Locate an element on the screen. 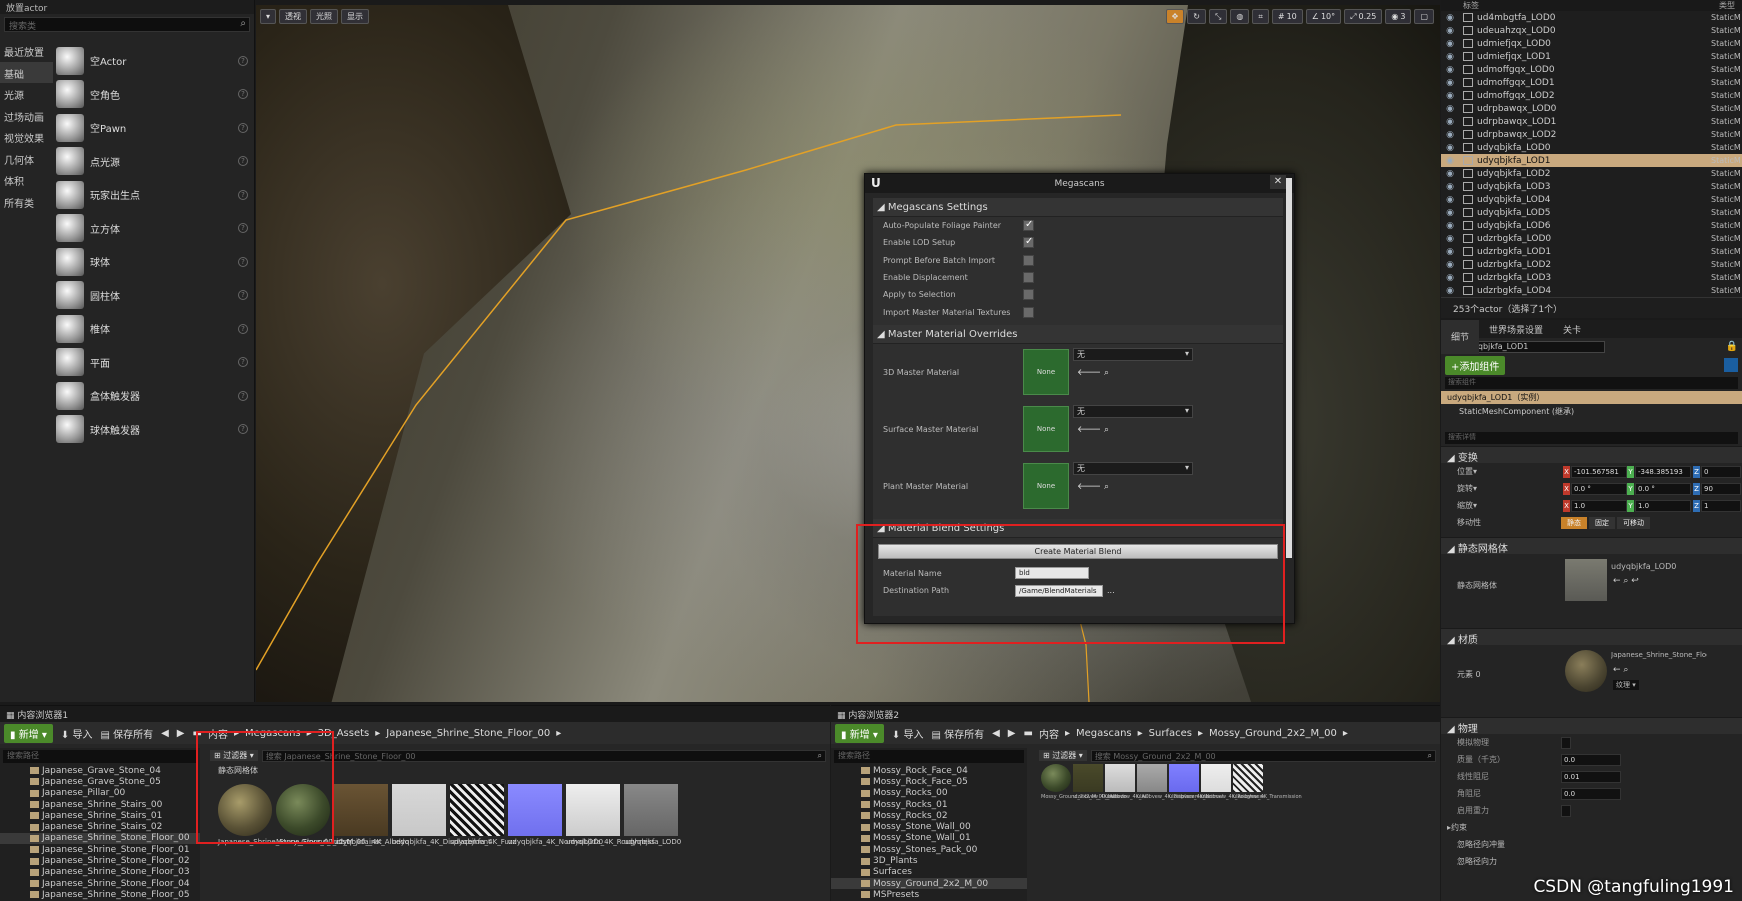 Image resolution: width=1742 pixels, height=901 pixels. folder-tree-item: Japanese_Shrine_Stone_Floor_05 is located at coordinates (100, 894).